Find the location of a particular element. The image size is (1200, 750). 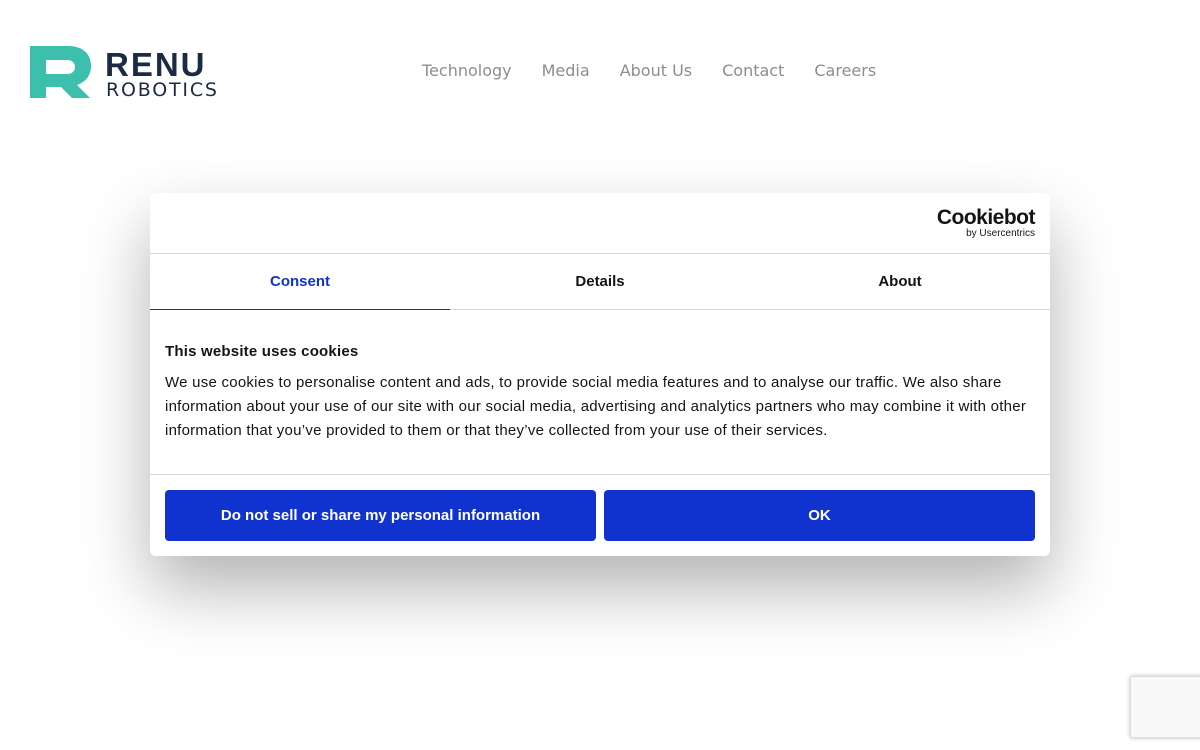

ok-button: OK is located at coordinates (819, 515).